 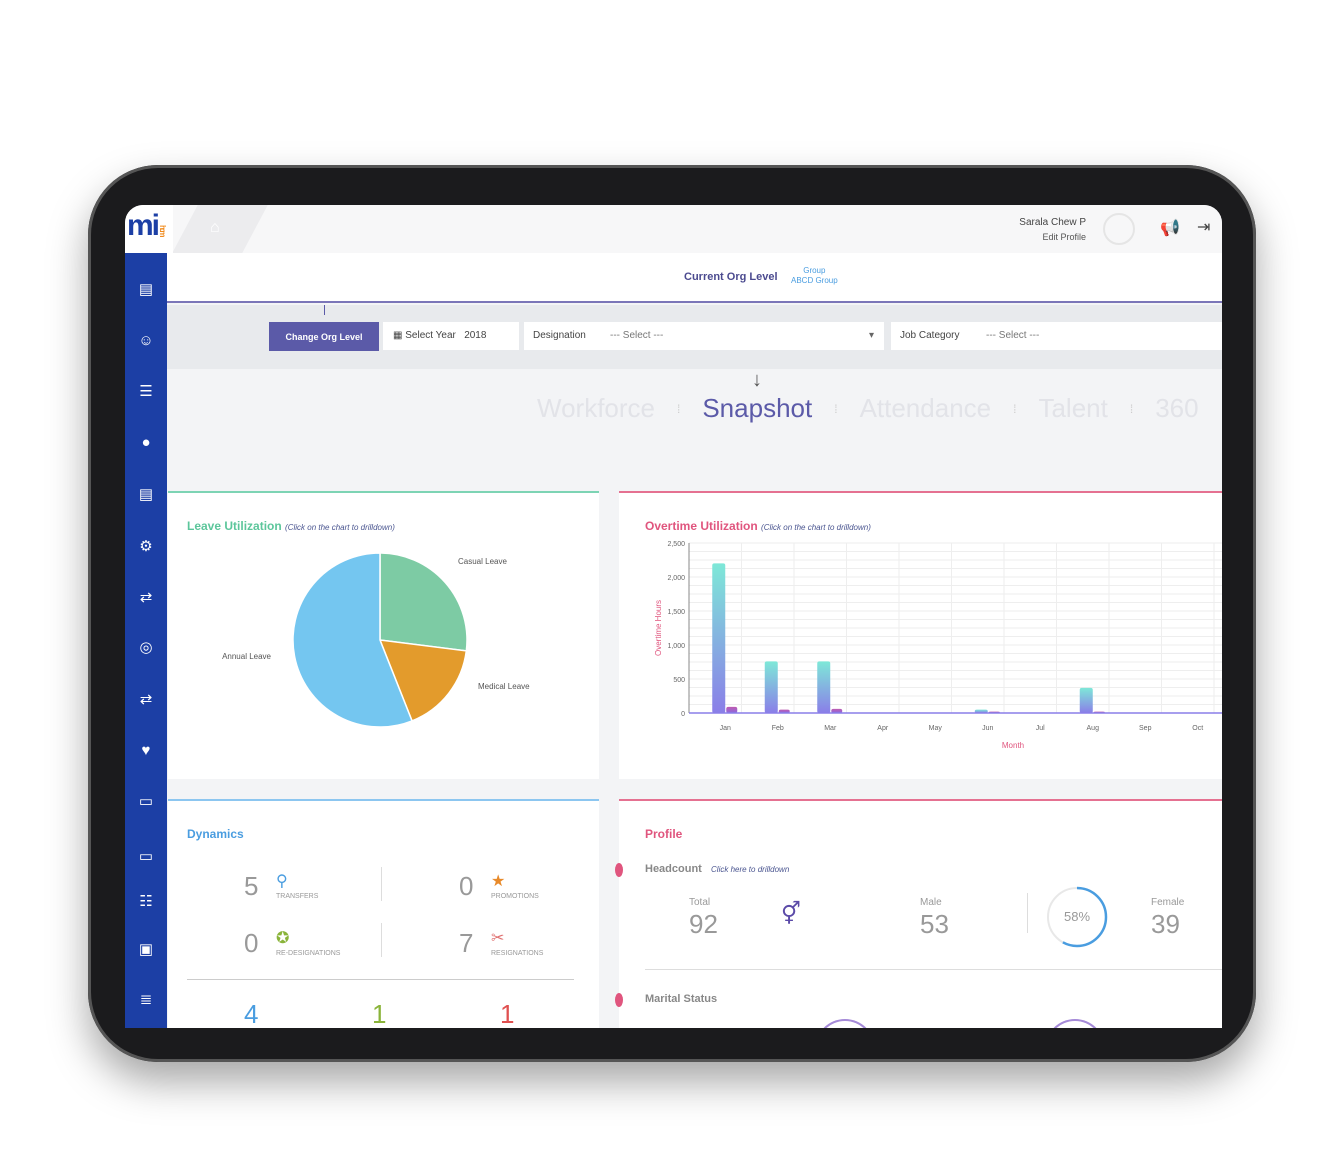 What do you see at coordinates (750, 869) in the screenshot?
I see `headcount-drilldown-link: Click here to drilldown` at bounding box center [750, 869].